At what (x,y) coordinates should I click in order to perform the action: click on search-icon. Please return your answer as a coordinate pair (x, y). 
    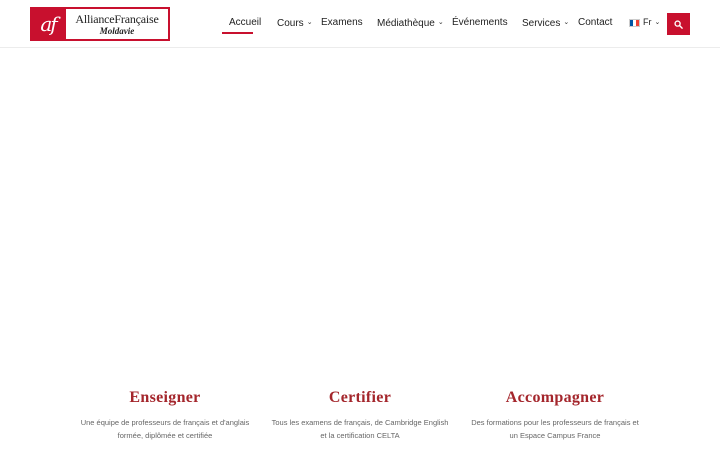
    Looking at the image, I should click on (678, 24).